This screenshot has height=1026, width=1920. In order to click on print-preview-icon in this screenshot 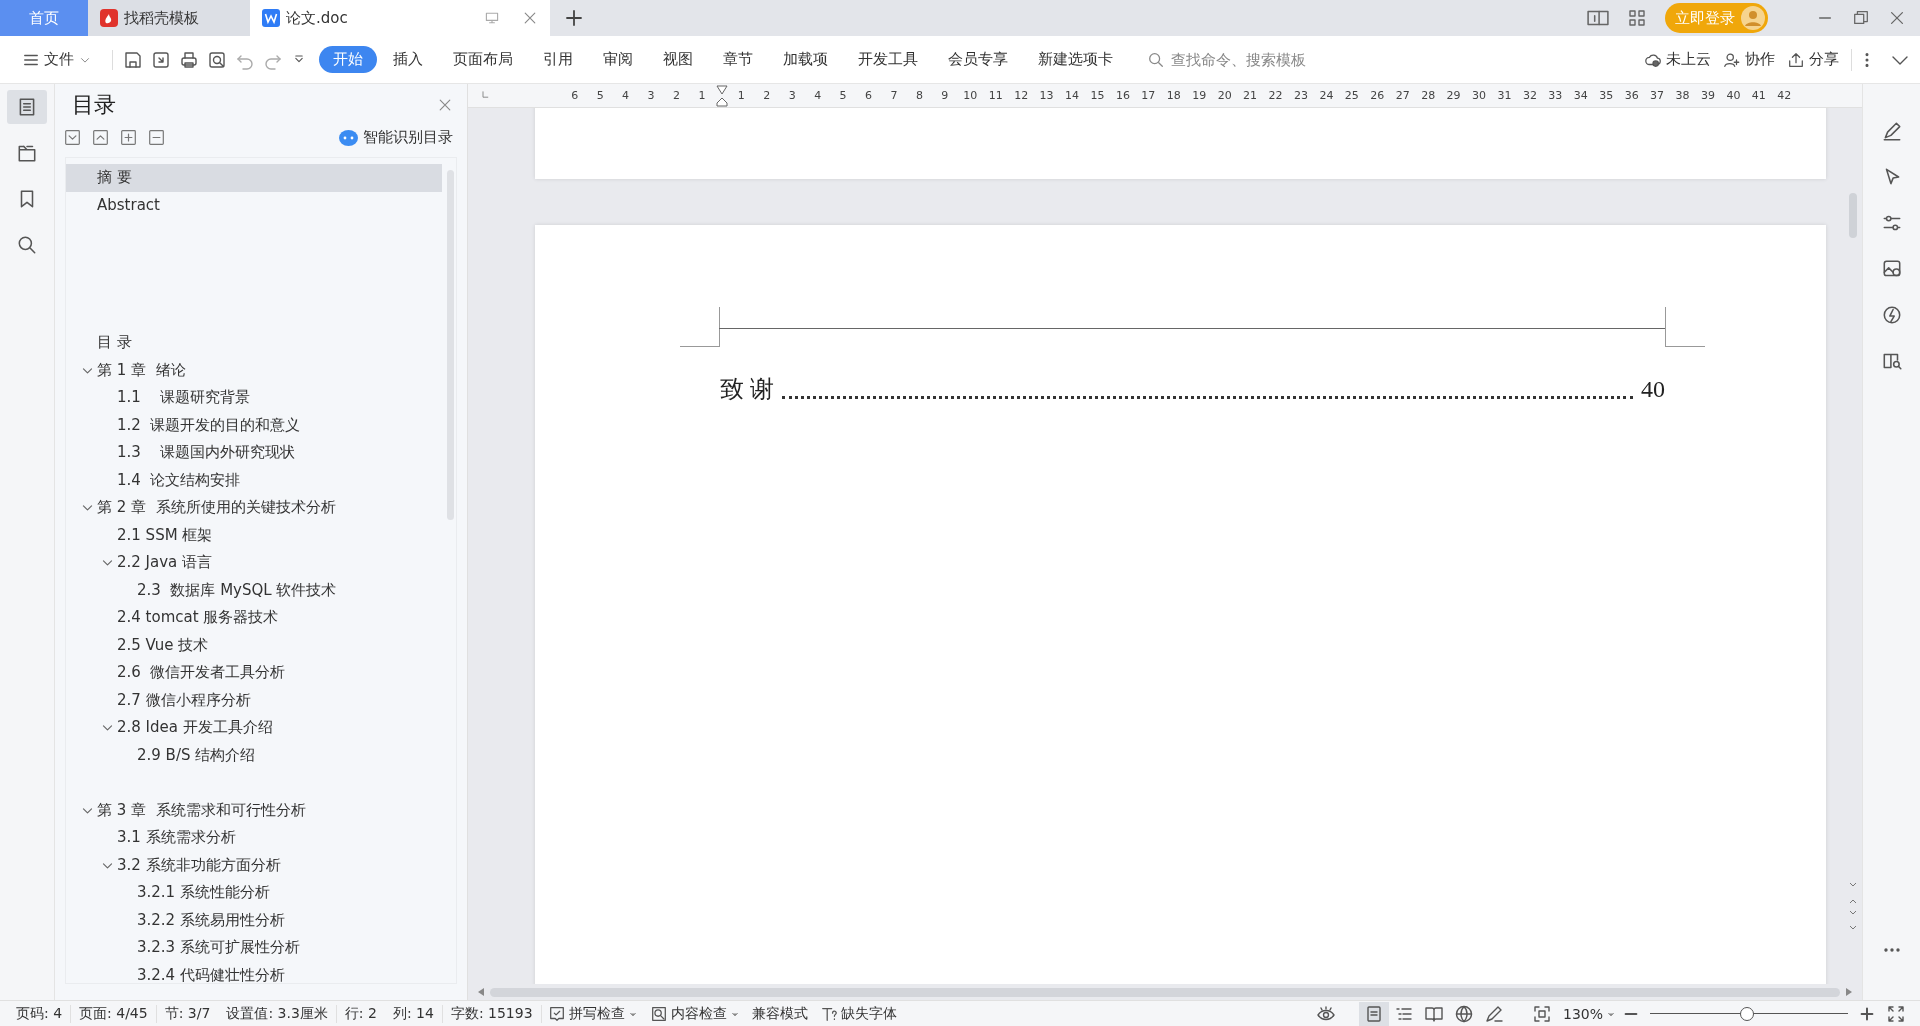, I will do `click(217, 59)`.